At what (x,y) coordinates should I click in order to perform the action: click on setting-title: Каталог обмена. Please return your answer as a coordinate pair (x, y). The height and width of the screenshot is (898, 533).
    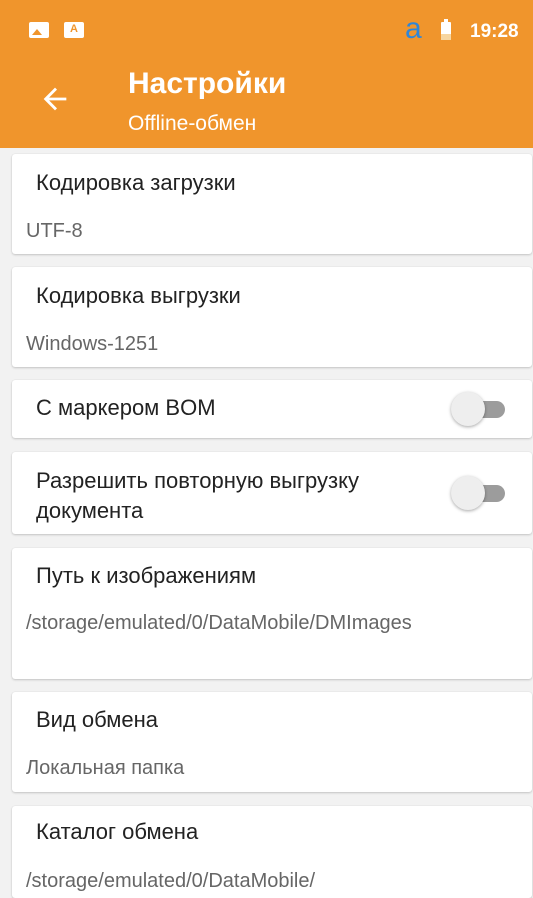
    Looking at the image, I should click on (117, 831).